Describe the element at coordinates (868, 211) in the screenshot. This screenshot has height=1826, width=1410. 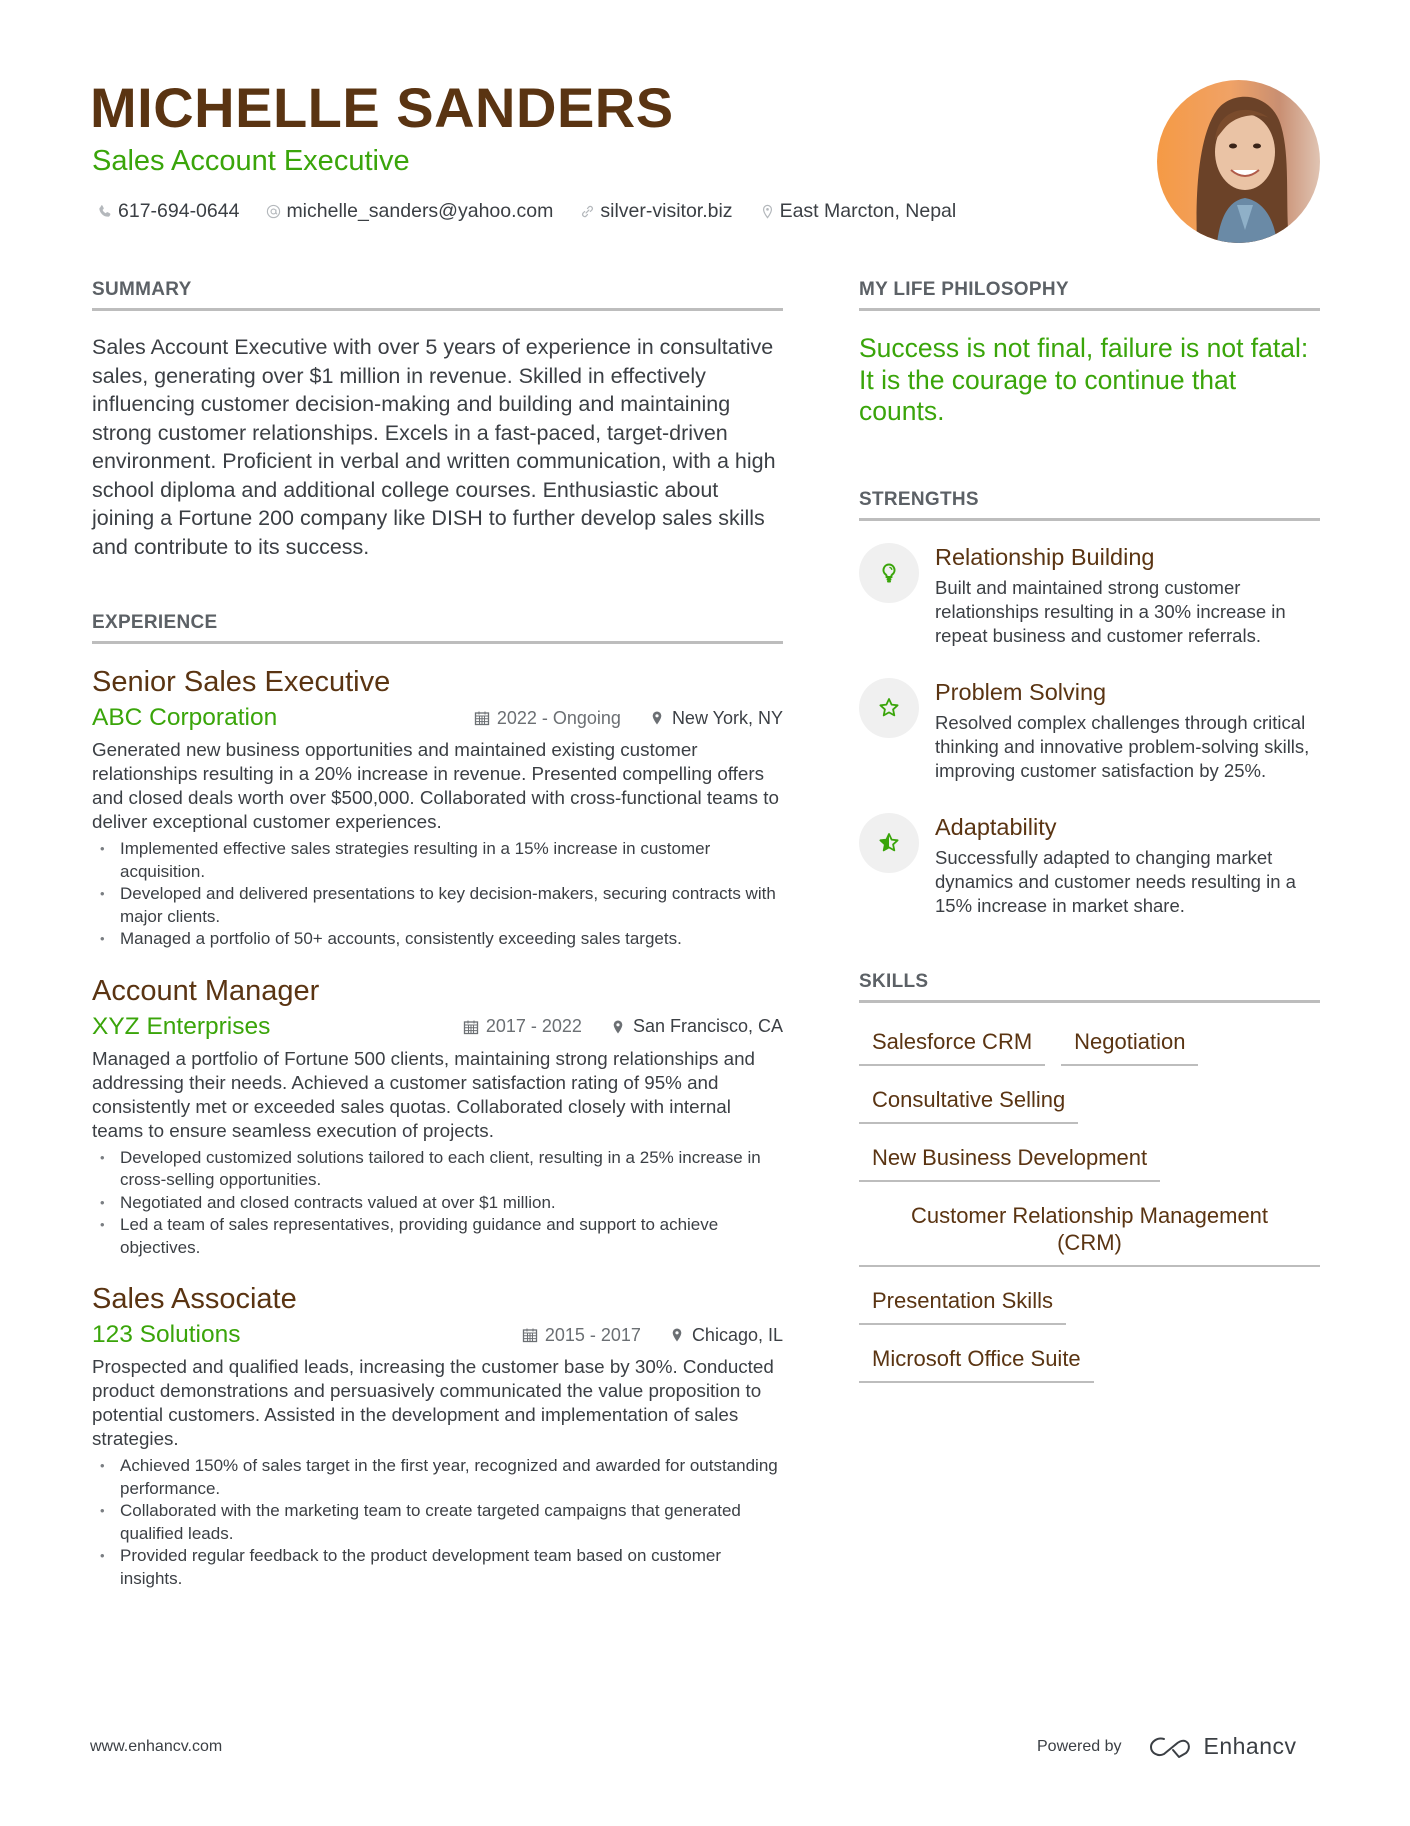
I see `contact-location-text: East Marcton, Nepal` at that location.